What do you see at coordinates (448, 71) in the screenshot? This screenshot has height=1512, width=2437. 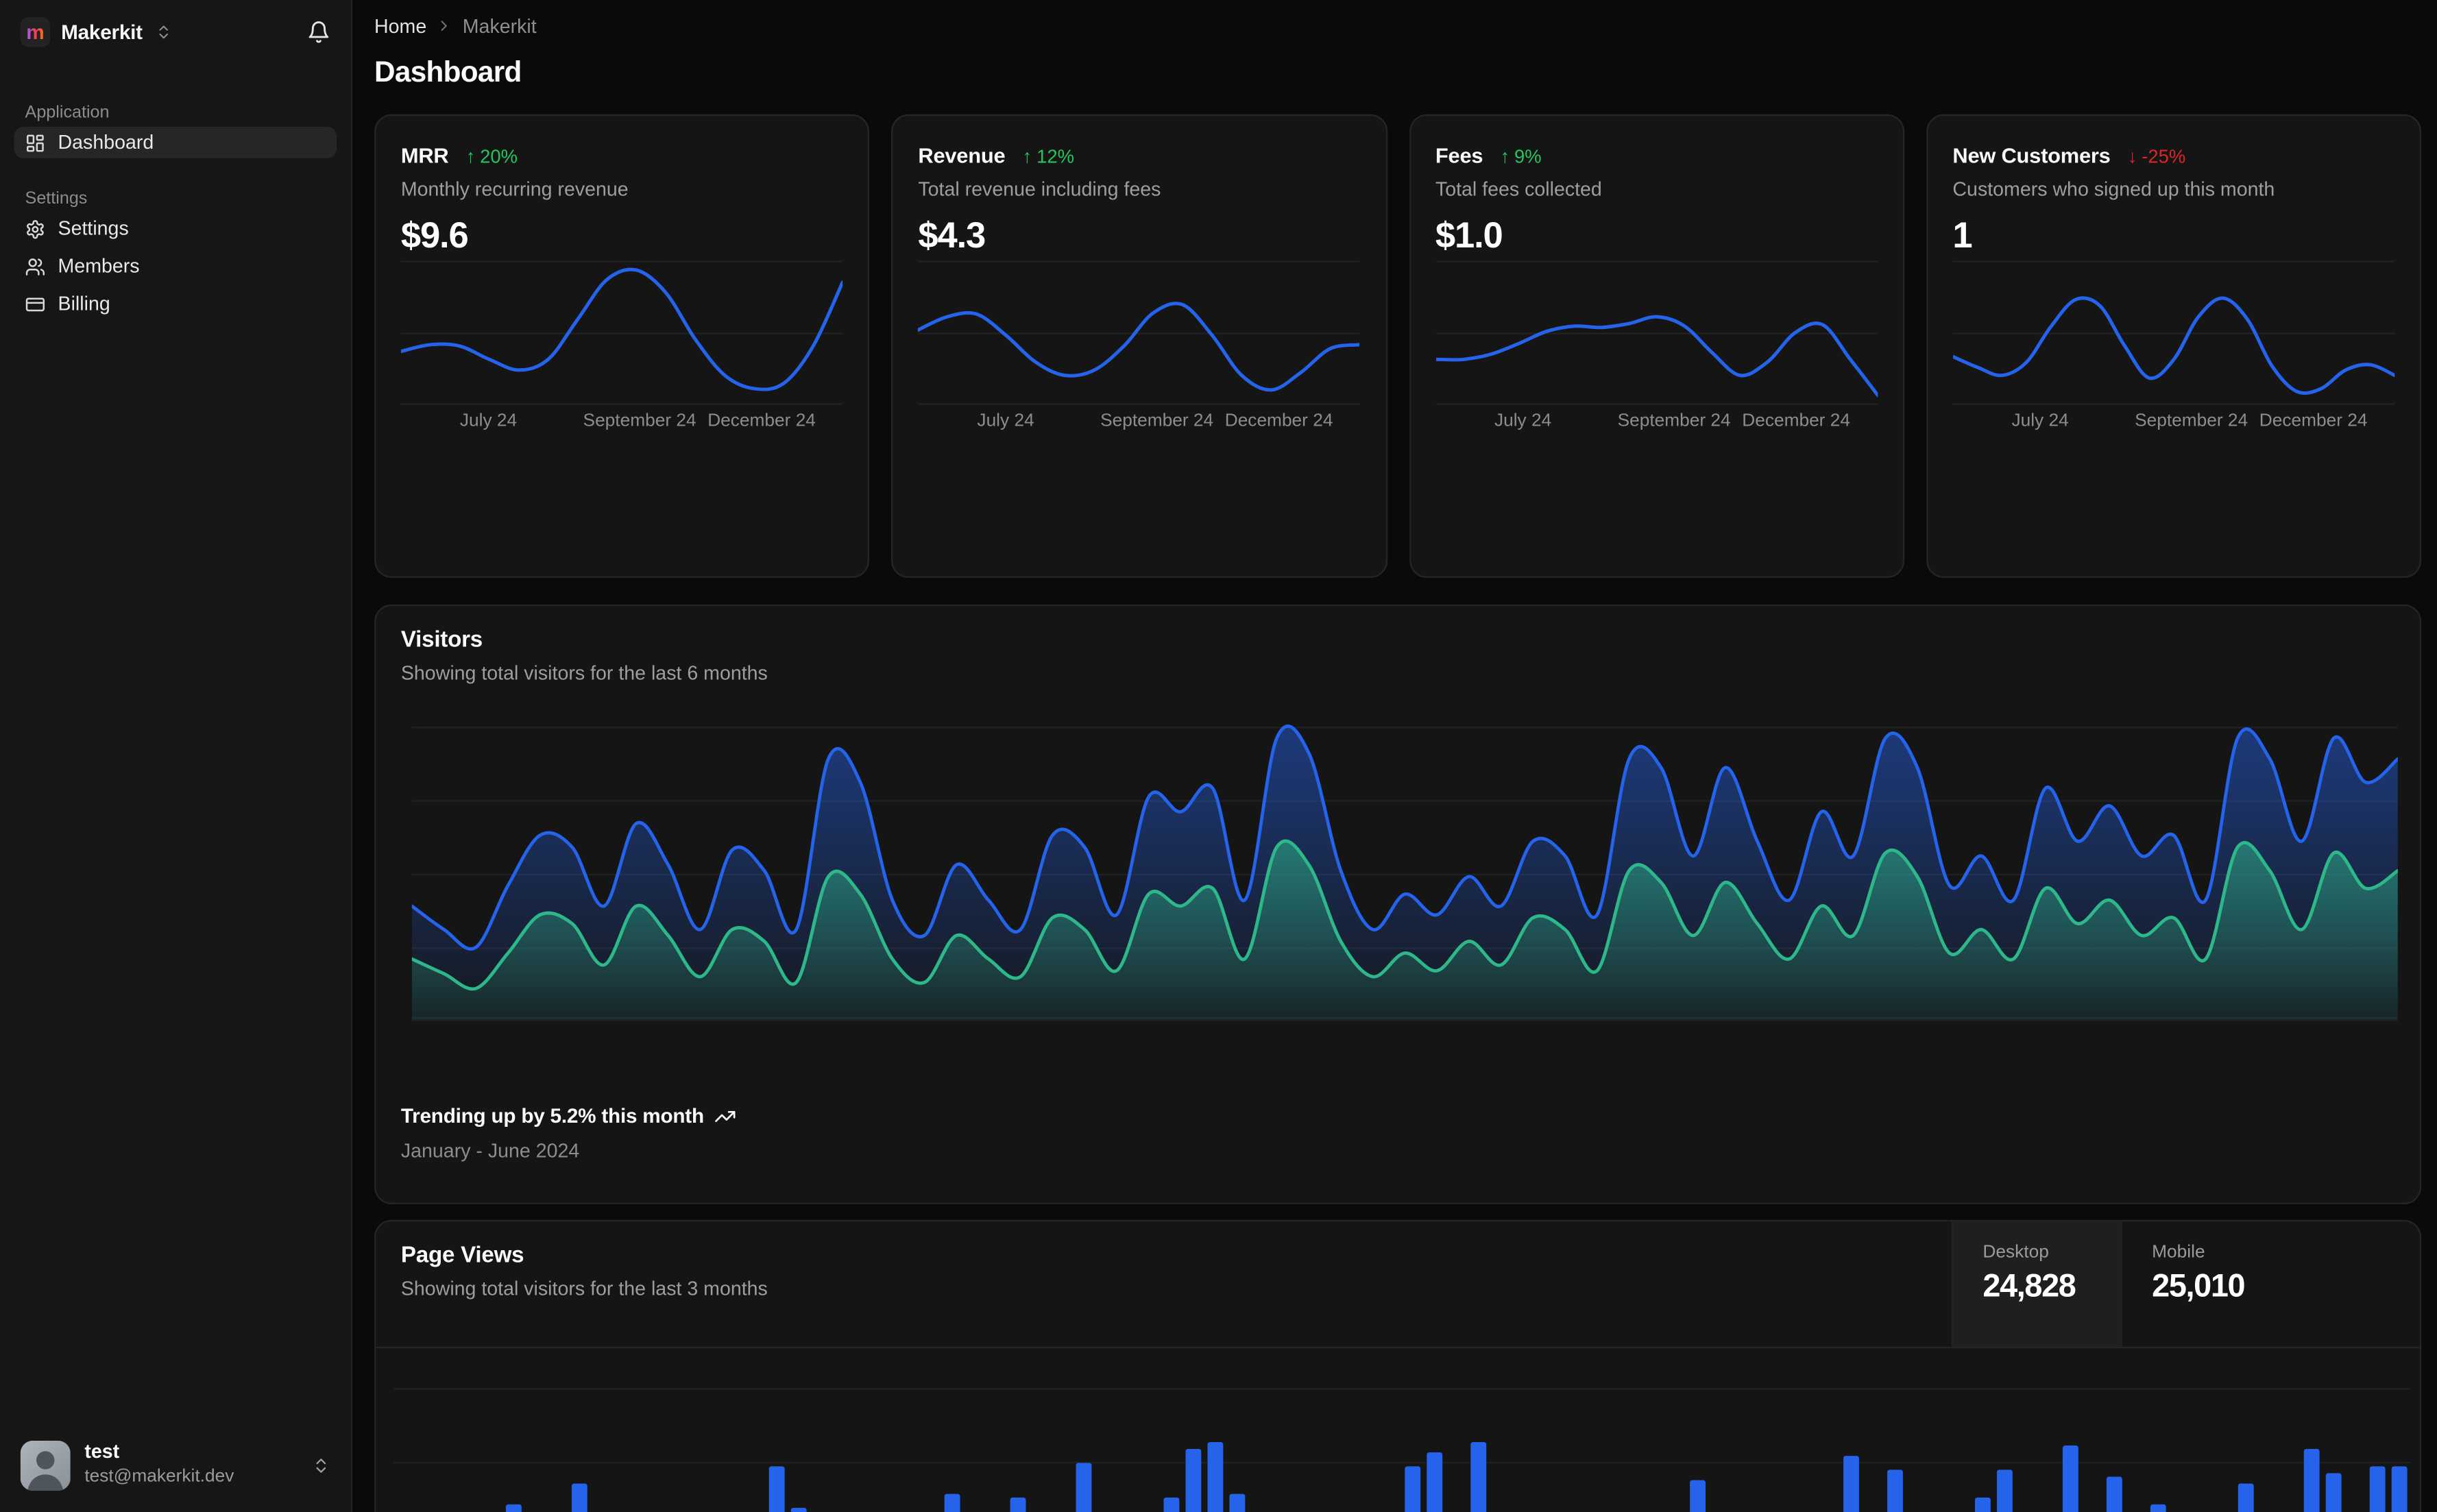 I see `page-title: Dashboard` at bounding box center [448, 71].